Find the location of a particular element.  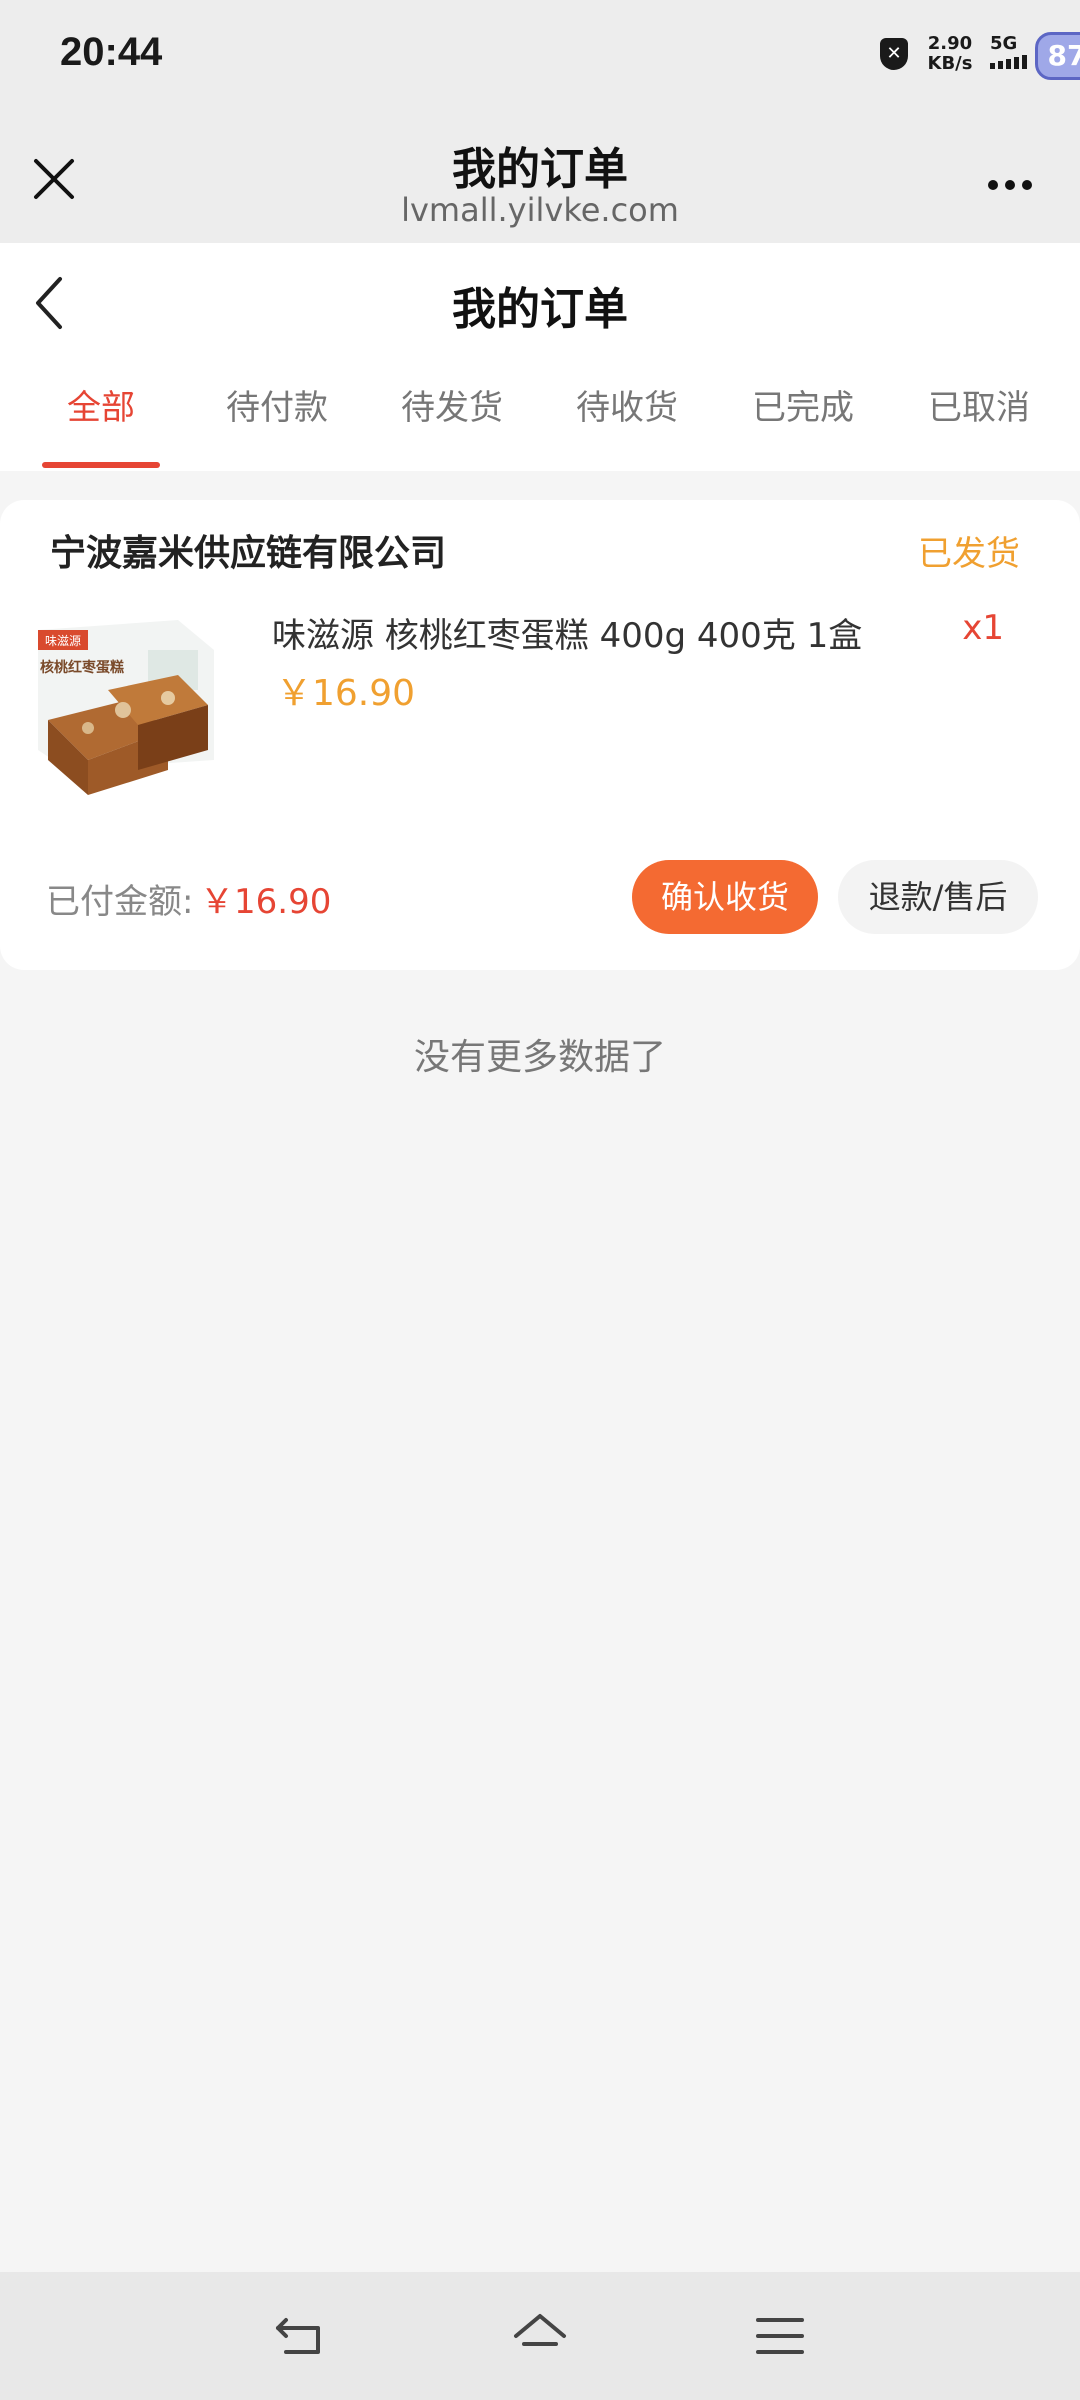

product-price: ￥16.90 is located at coordinates (346, 693).